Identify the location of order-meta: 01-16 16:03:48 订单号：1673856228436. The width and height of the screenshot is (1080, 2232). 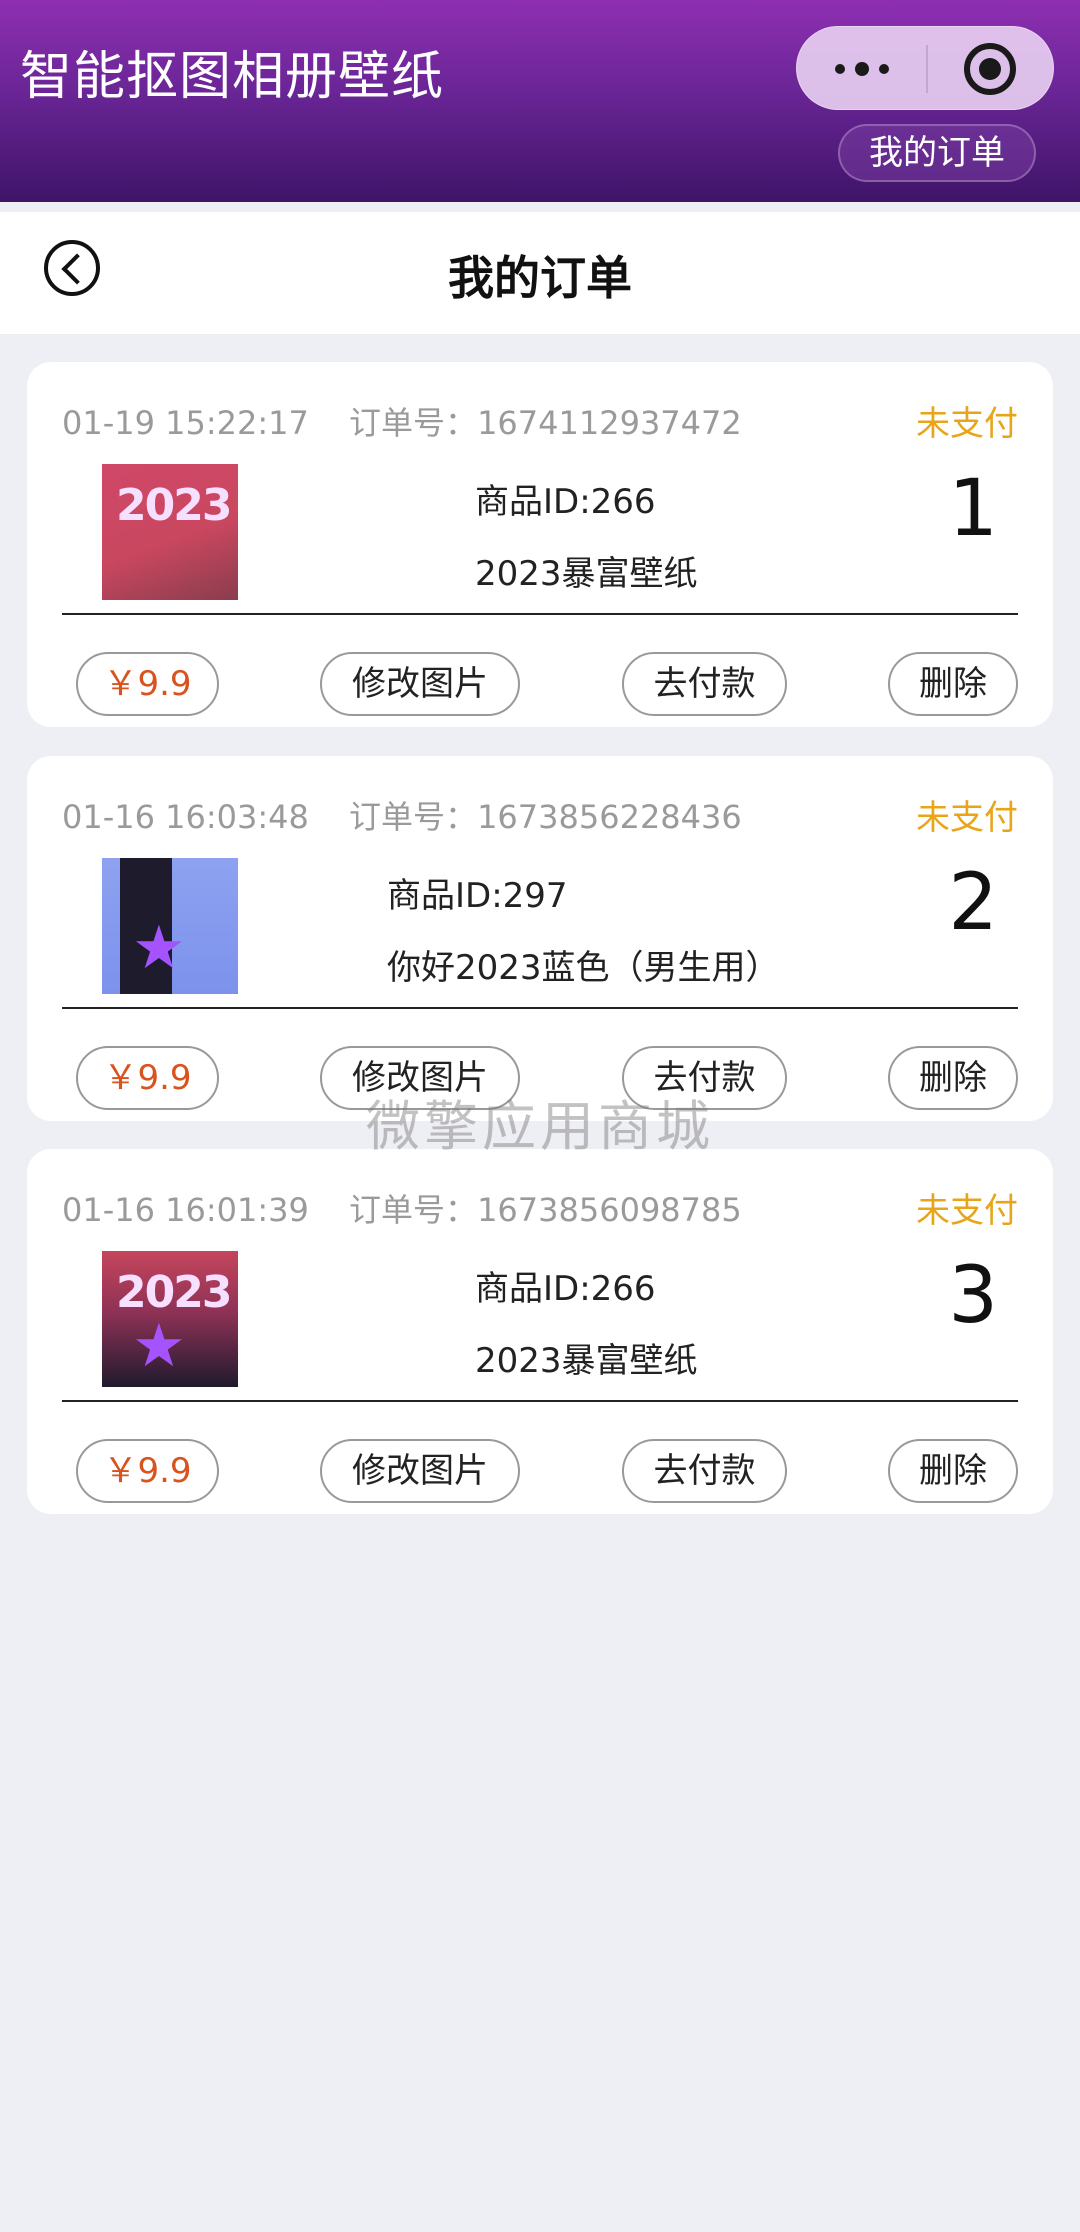
(402, 815).